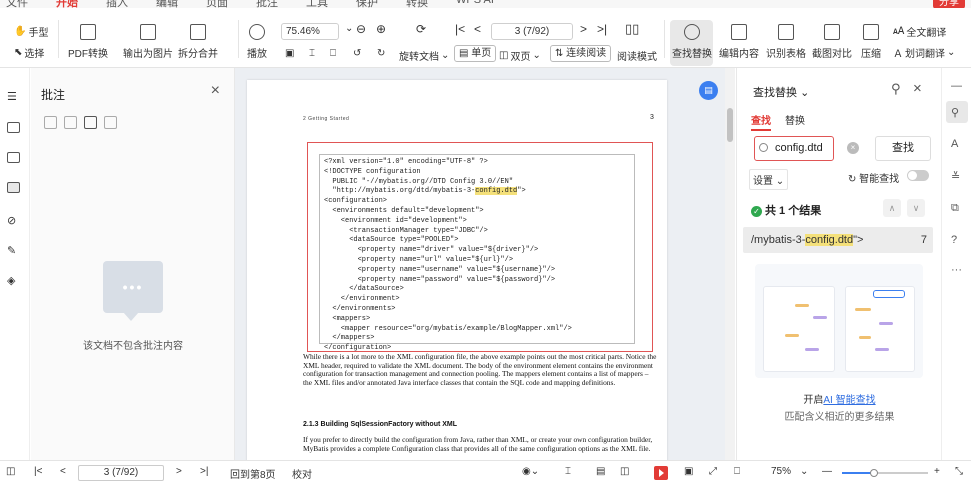 The width and height of the screenshot is (971, 484). Describe the element at coordinates (795, 119) in the screenshot. I see `tab-replace: 替换` at that location.